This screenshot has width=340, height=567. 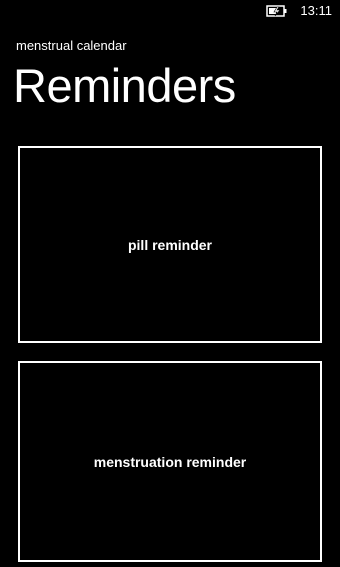 What do you see at coordinates (124, 85) in the screenshot?
I see `page-title: Reminders` at bounding box center [124, 85].